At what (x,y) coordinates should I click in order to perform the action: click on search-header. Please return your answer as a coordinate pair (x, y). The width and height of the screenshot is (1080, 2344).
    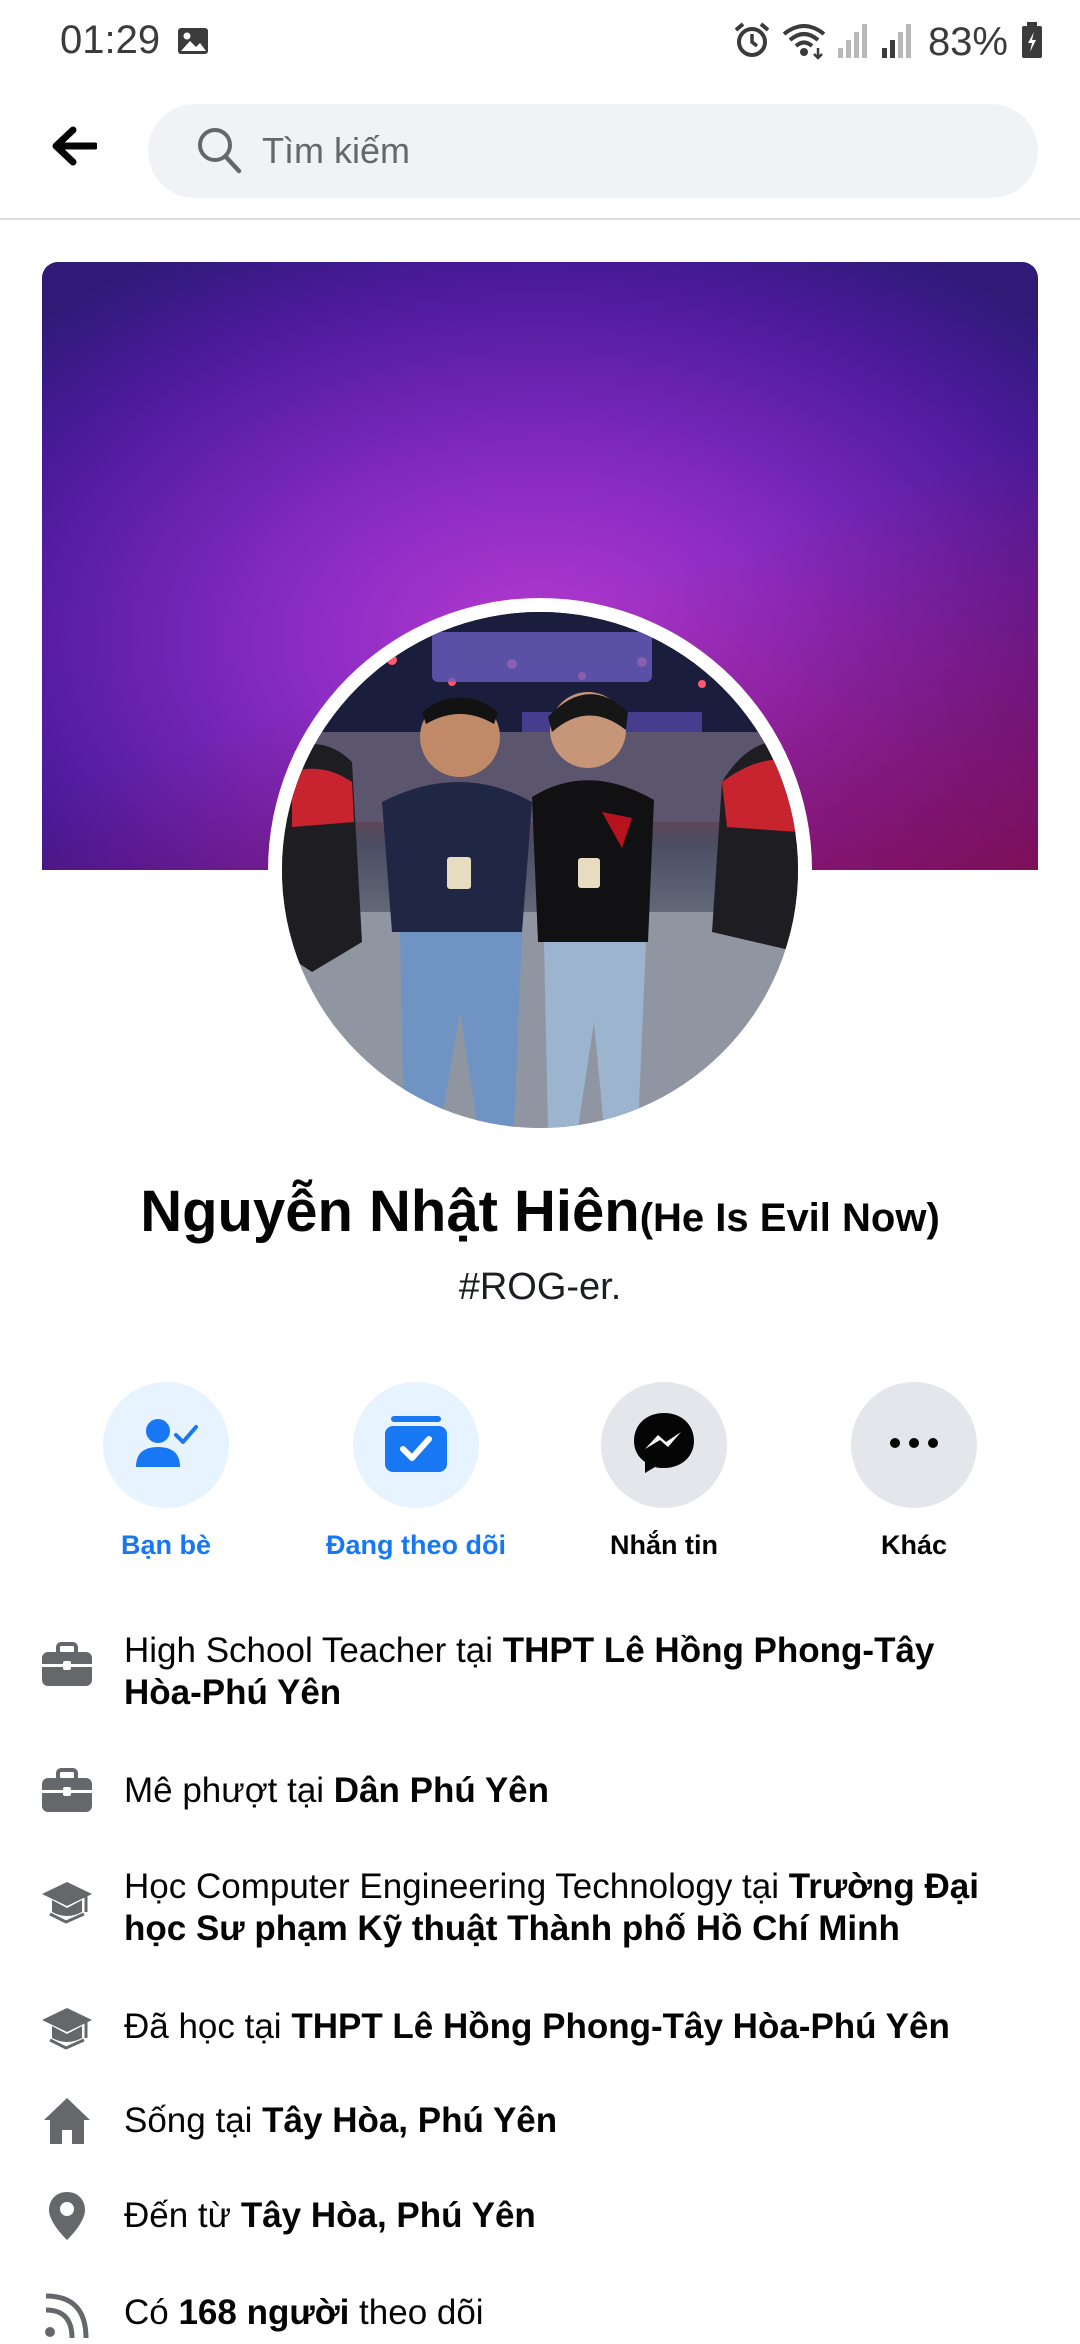
    Looking at the image, I should click on (540, 152).